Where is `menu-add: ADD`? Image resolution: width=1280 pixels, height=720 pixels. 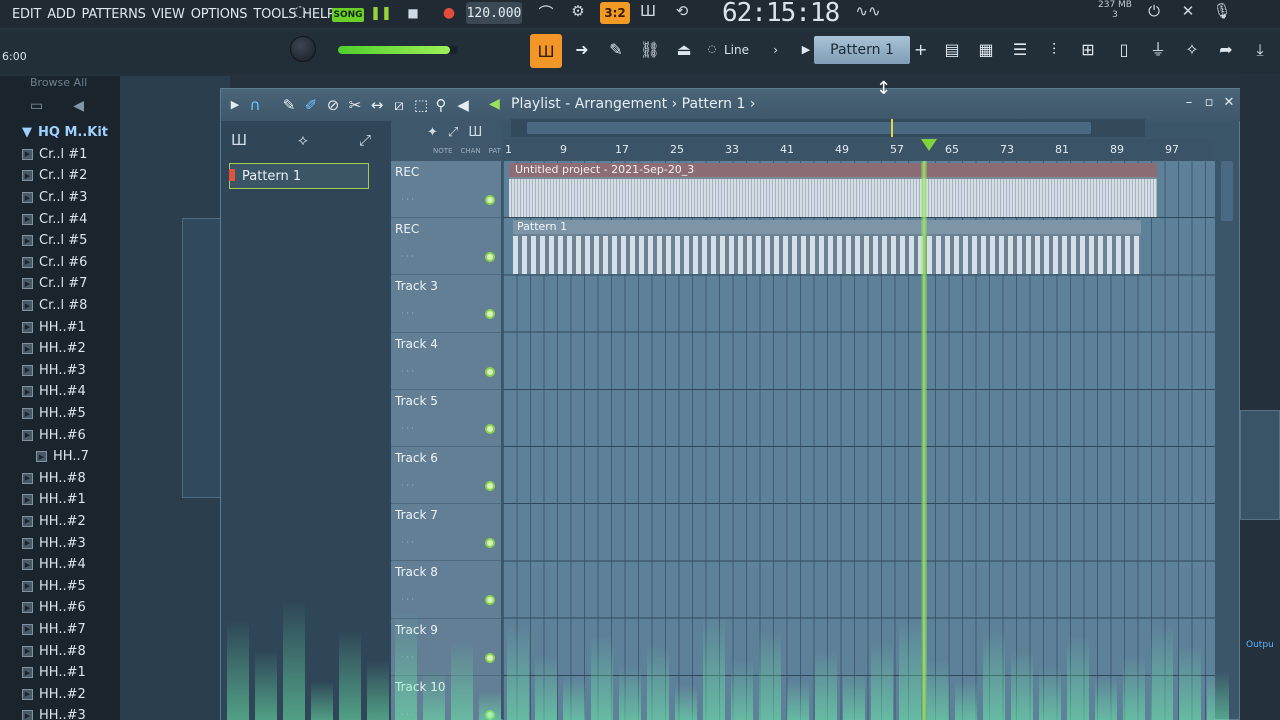
menu-add: ADD is located at coordinates (61, 14).